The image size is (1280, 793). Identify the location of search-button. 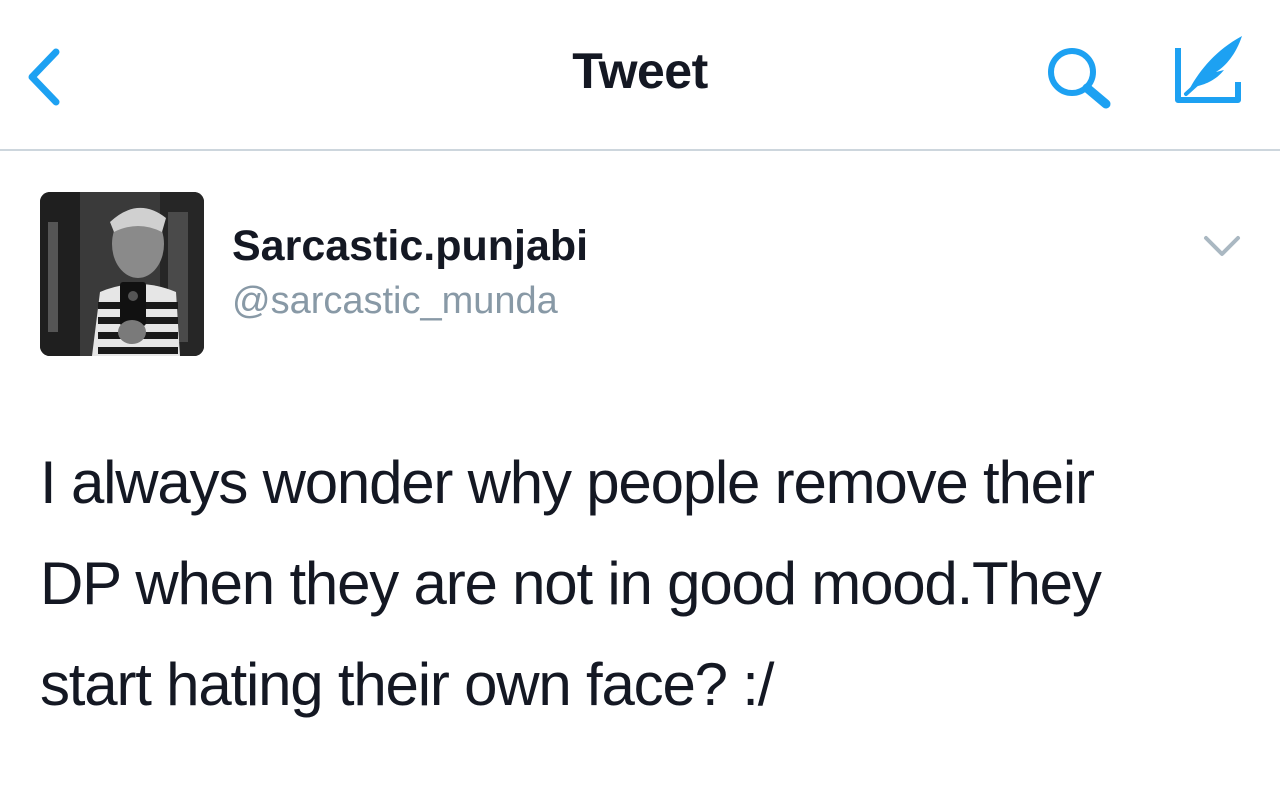
(1080, 78).